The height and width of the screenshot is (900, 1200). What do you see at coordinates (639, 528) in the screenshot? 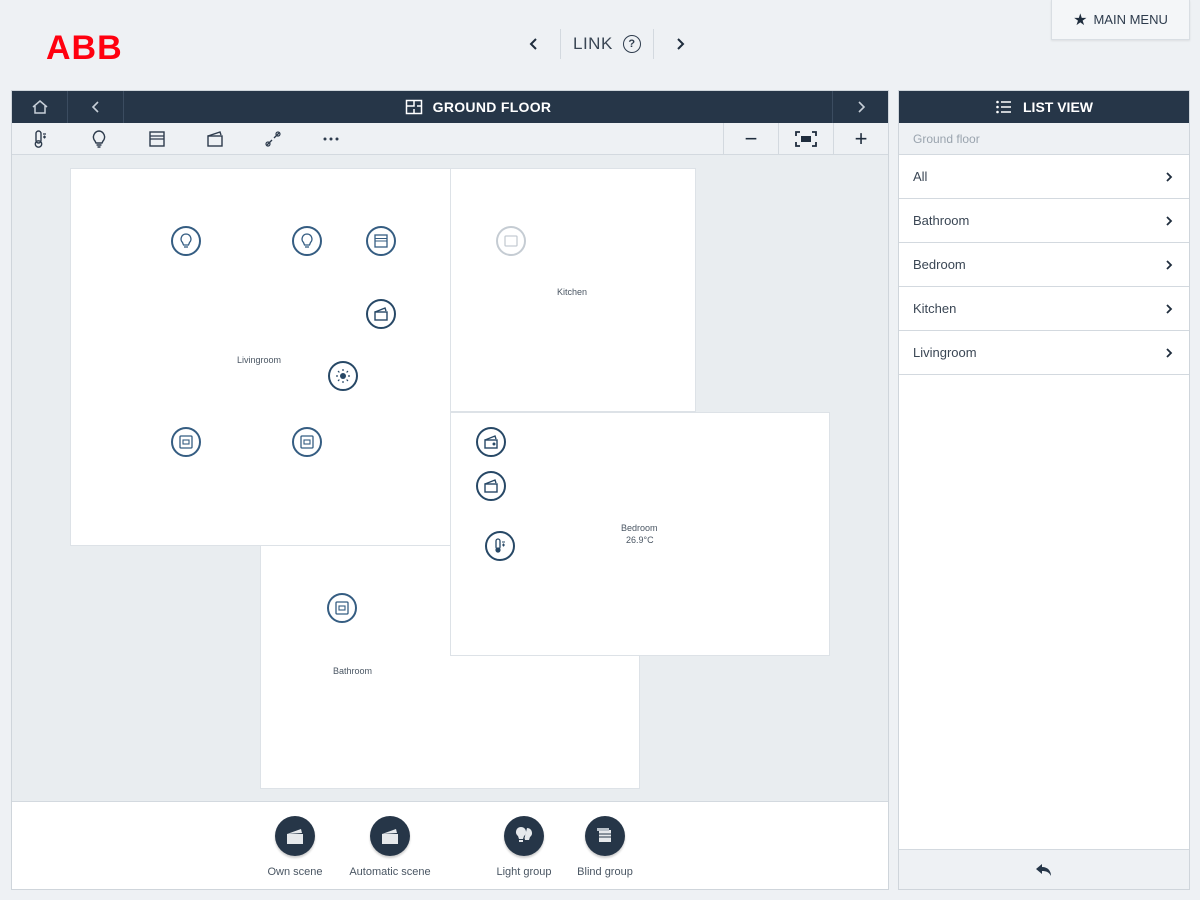
I see `room-label-bedroom: Bedroom` at bounding box center [639, 528].